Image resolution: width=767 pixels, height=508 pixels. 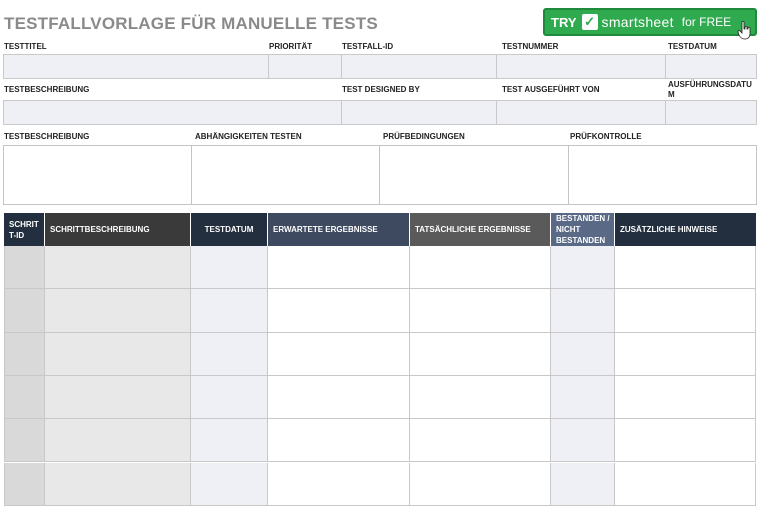 I want to click on test-designed-by-field, so click(x=419, y=112).